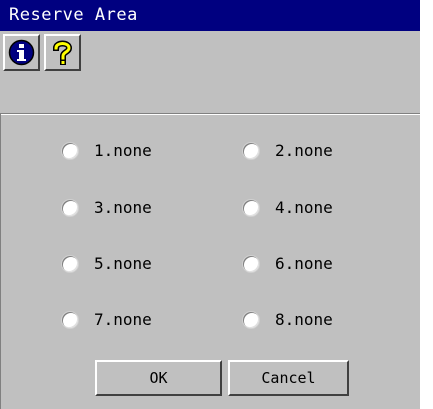  I want to click on left-border, so click(0, 261).